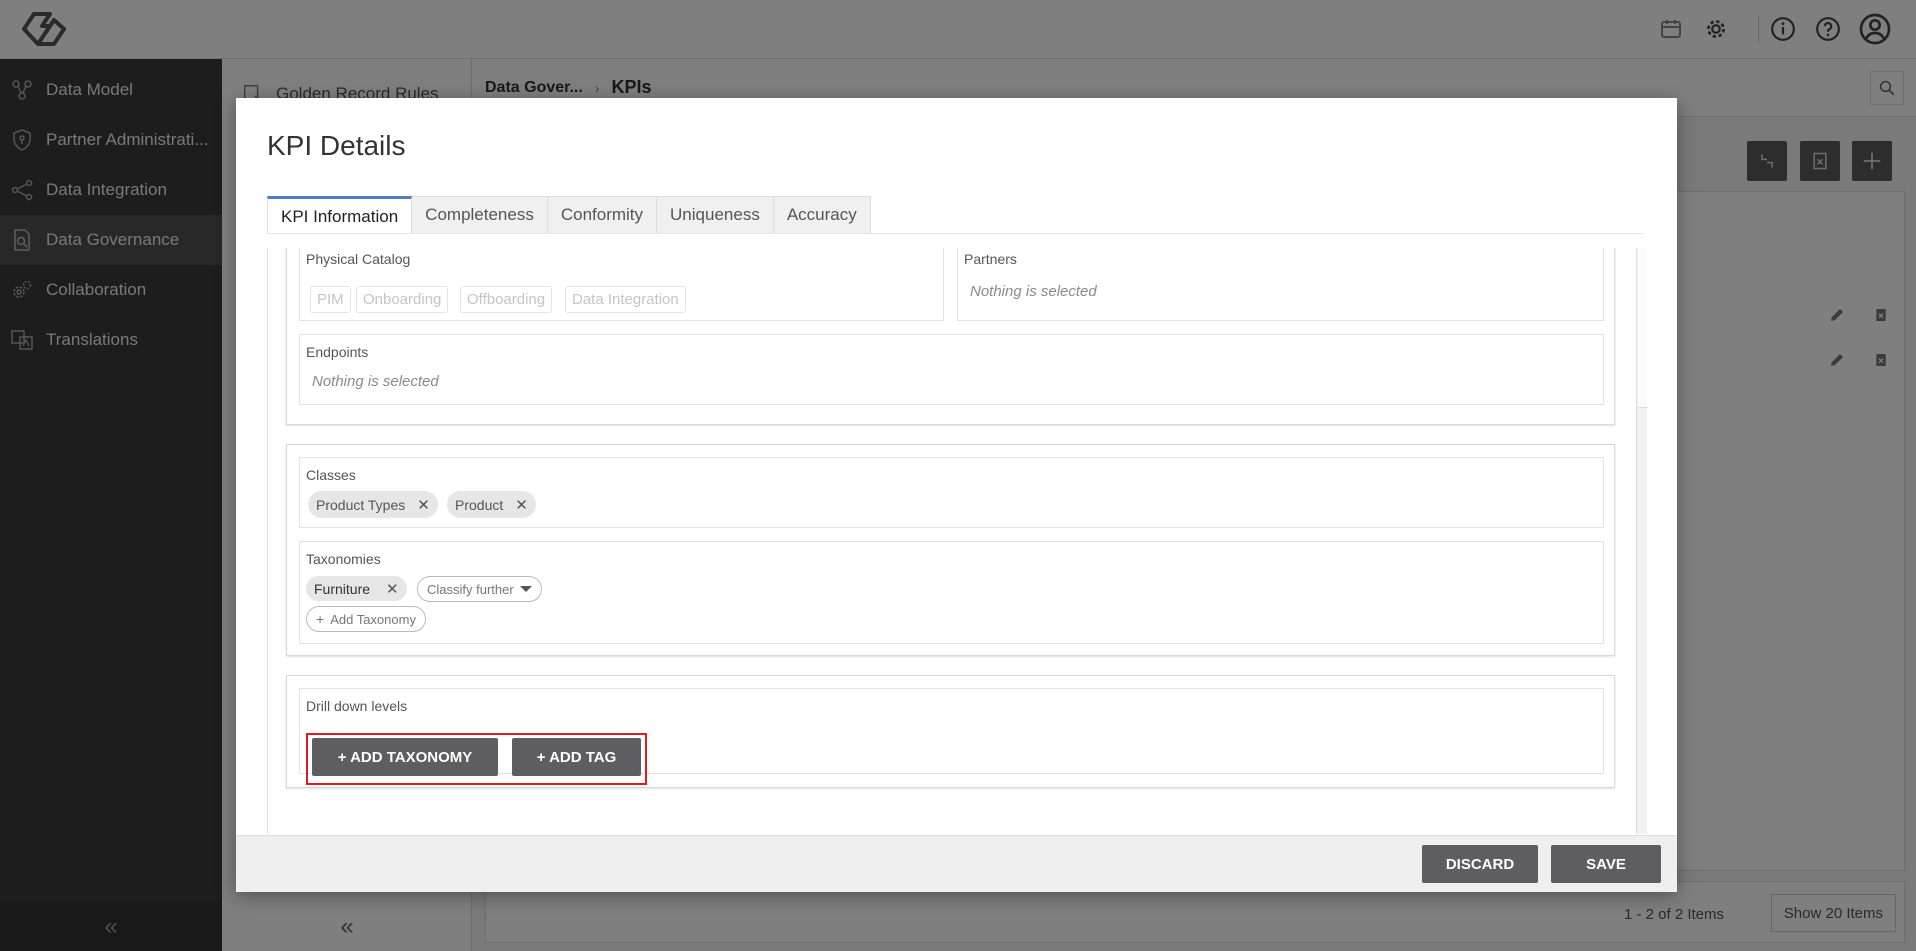 The height and width of the screenshot is (951, 1916). What do you see at coordinates (337, 352) in the screenshot?
I see `endpoints-label: Endpoints` at bounding box center [337, 352].